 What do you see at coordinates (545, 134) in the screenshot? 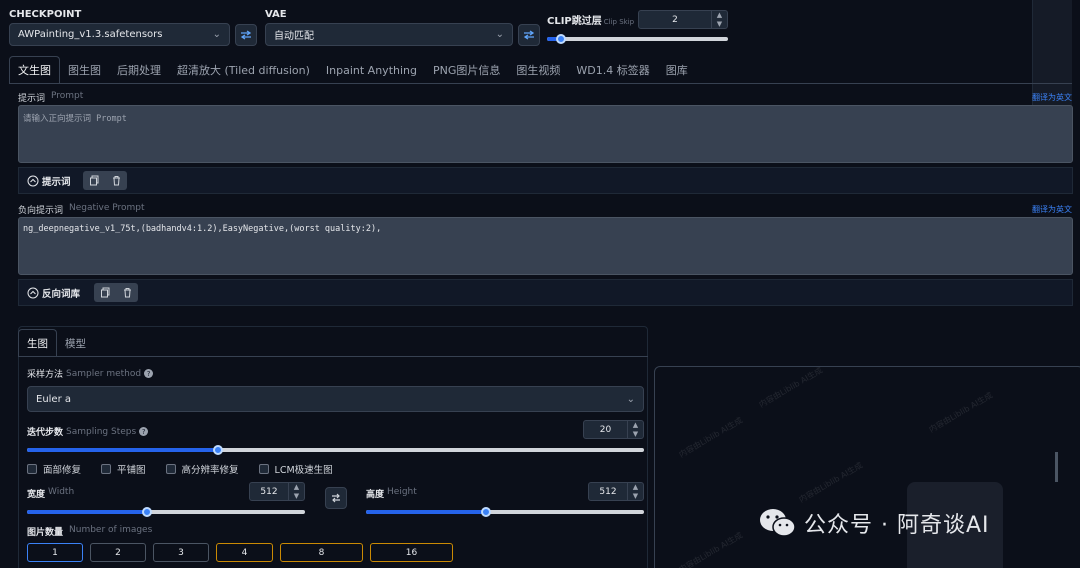
I see `prompt-input: 请输入正向提示词 Prompt` at bounding box center [545, 134].